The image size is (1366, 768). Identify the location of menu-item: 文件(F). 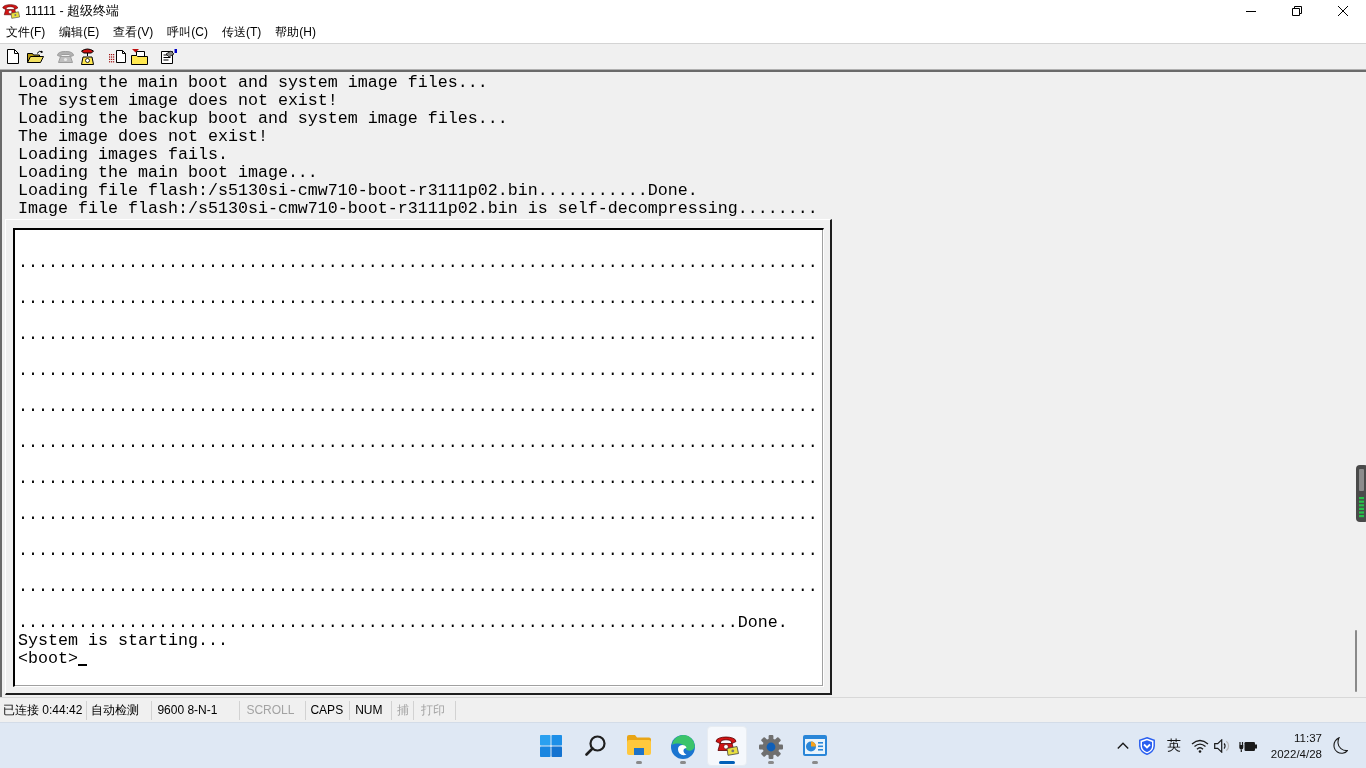
(26, 32).